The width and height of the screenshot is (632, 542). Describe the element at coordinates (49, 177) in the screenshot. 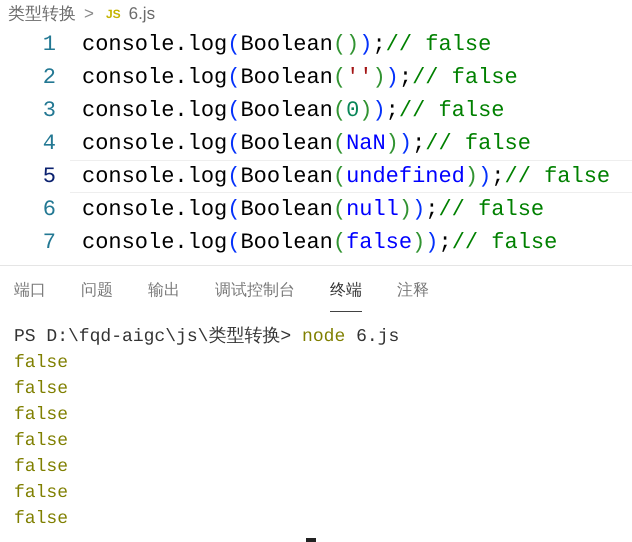

I see `line-number: 5` at that location.